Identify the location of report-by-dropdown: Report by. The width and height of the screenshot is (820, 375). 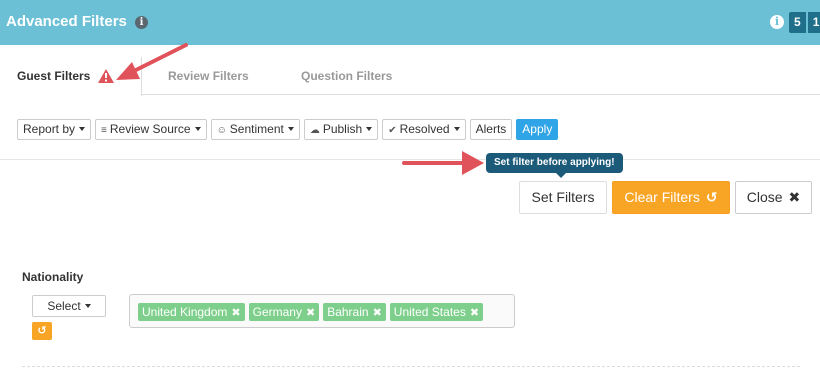
(54, 129).